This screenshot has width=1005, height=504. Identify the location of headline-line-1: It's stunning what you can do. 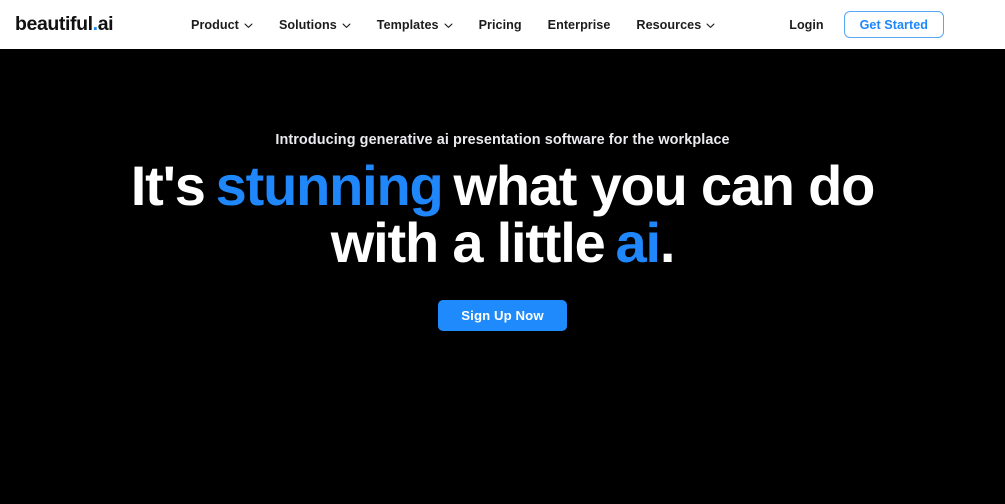
(502, 185).